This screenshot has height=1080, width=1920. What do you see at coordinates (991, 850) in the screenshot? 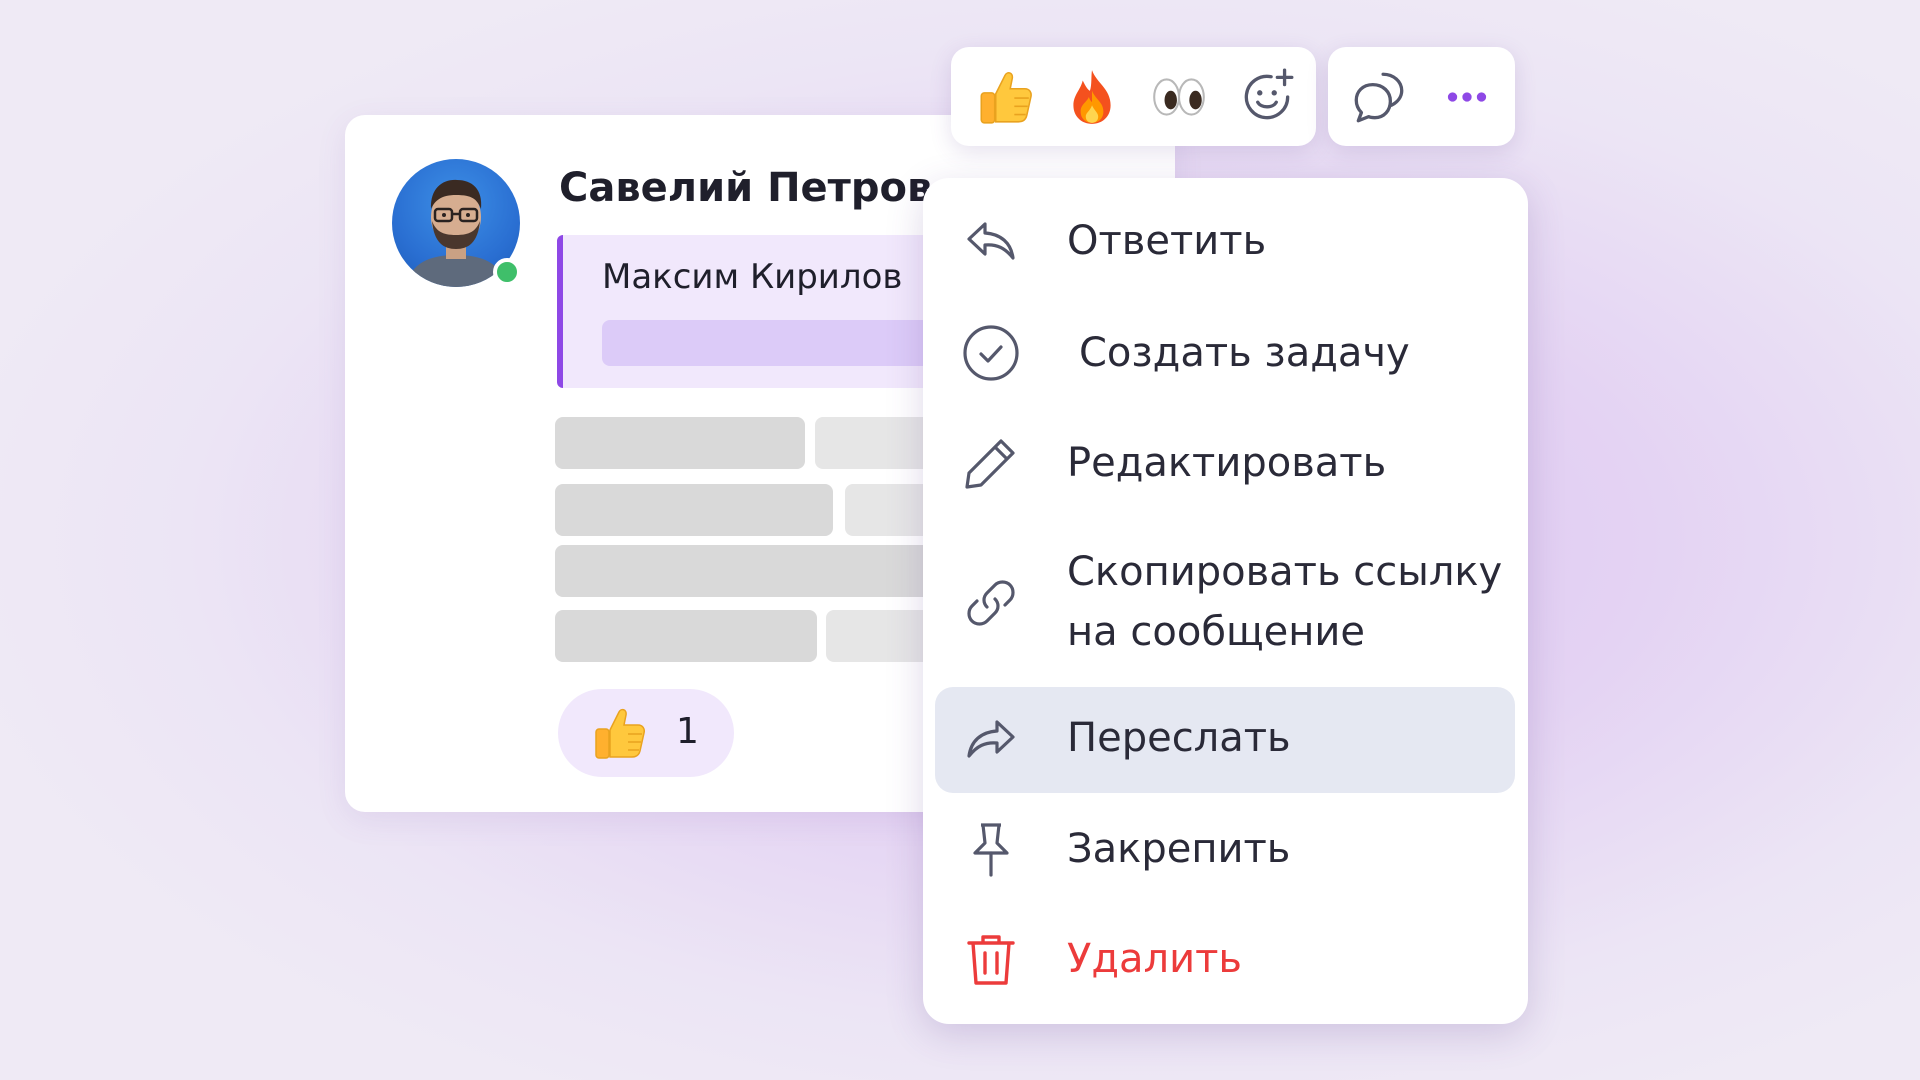
I see `pin-icon` at bounding box center [991, 850].